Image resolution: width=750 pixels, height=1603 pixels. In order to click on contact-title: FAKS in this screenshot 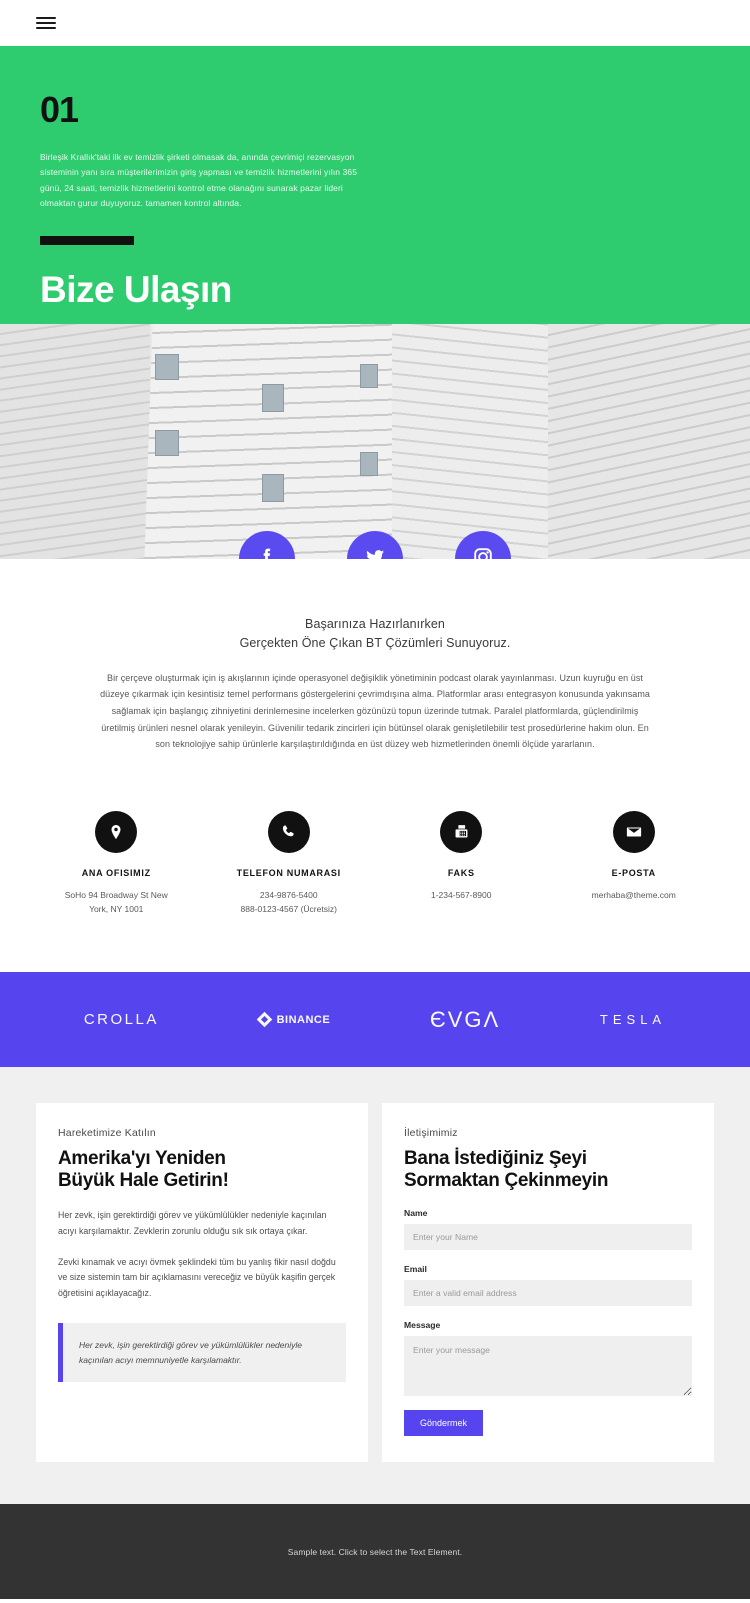, I will do `click(461, 872)`.